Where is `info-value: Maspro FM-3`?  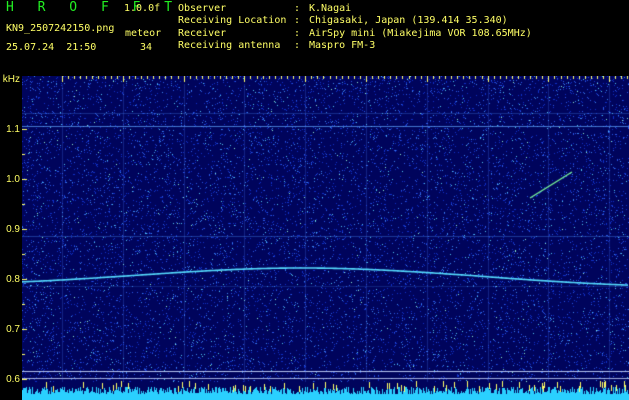
info-value: Maspro FM-3 is located at coordinates (342, 45).